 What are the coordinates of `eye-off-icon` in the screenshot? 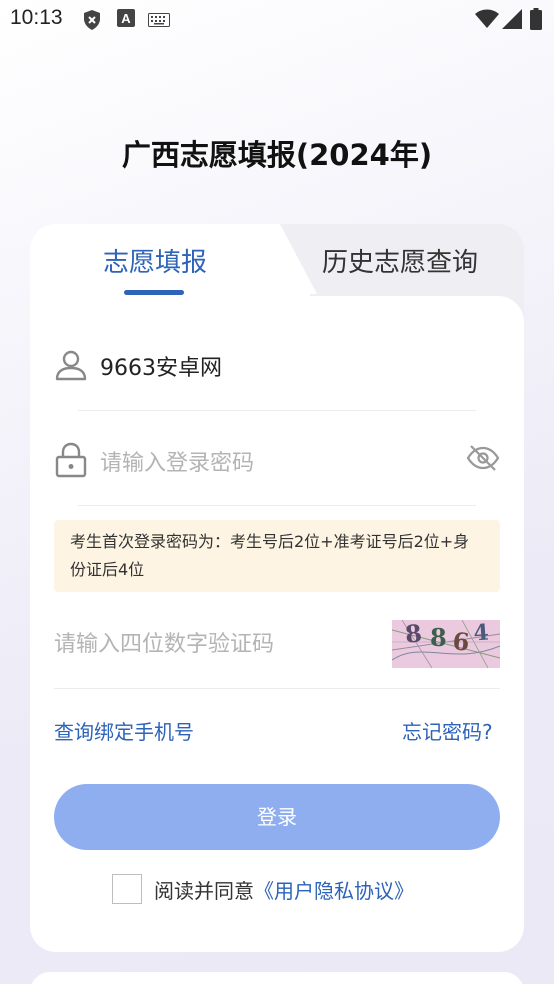 It's located at (483, 460).